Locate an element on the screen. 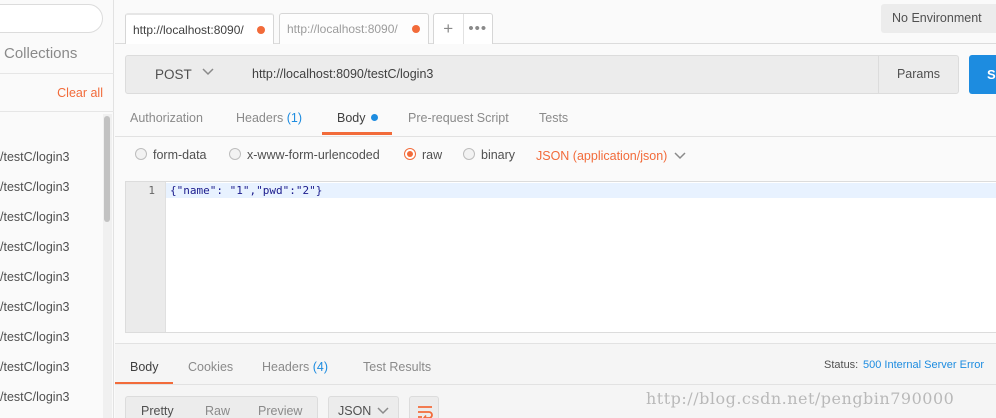 This screenshot has width=996, height=418. method-select: POST is located at coordinates (183, 74).